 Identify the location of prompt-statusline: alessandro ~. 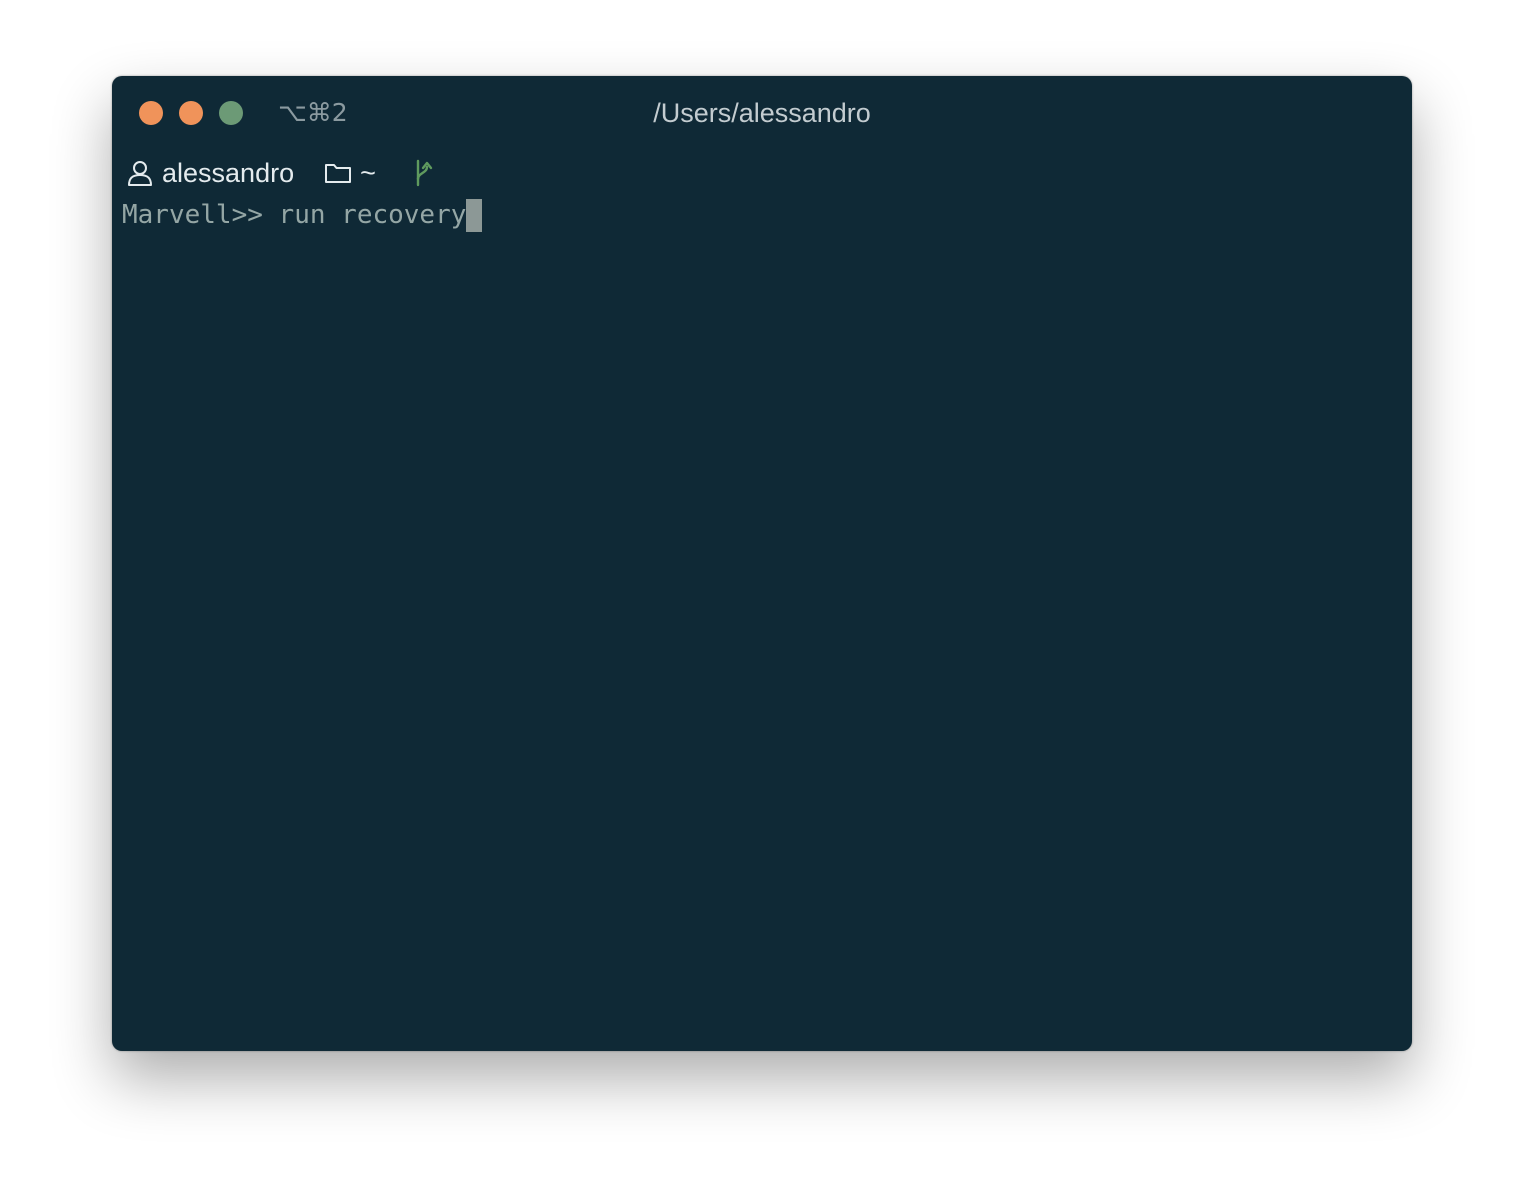
(280, 173).